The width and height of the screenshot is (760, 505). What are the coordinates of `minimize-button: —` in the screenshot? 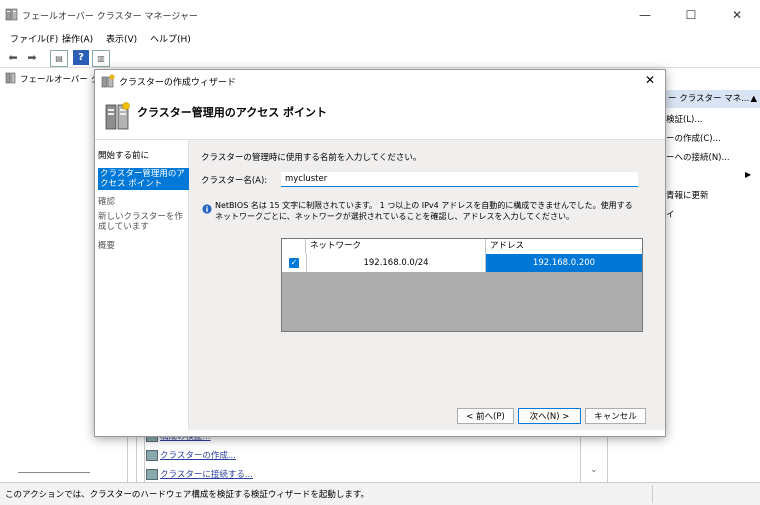 It's located at (645, 15).